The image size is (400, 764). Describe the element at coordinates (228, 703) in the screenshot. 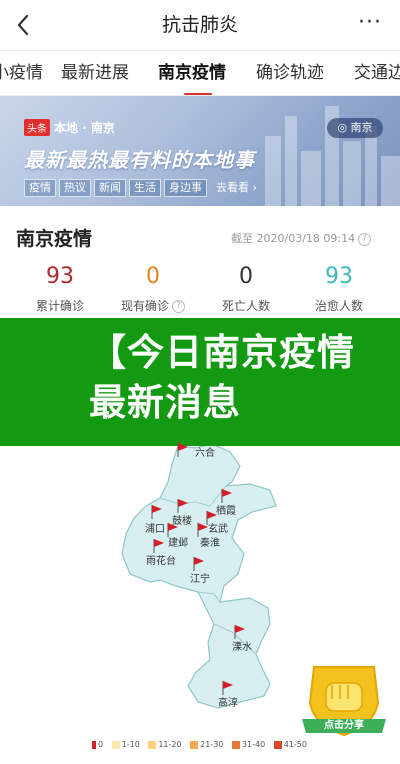

I see `district-label-gaochun: 高淳` at that location.